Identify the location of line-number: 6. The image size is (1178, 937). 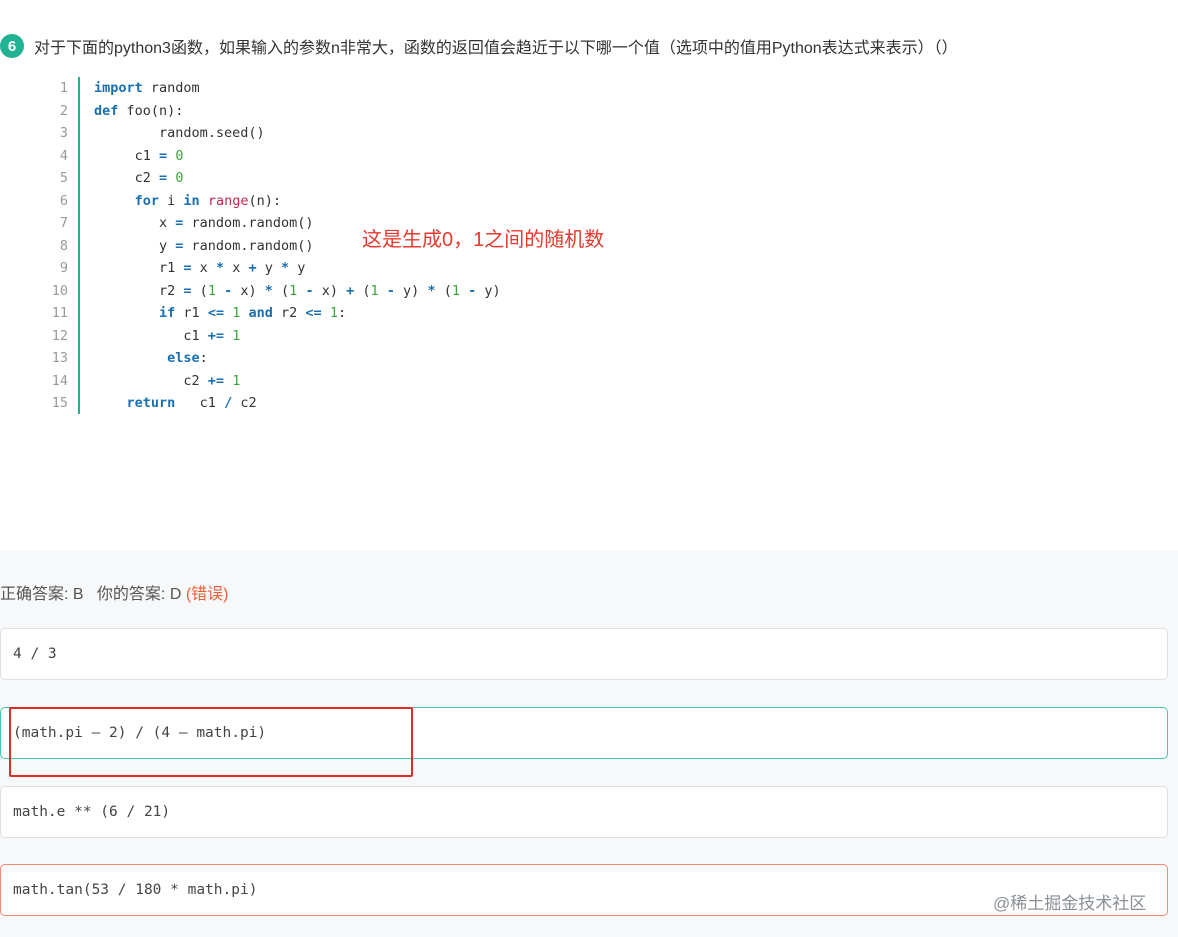
(63, 200).